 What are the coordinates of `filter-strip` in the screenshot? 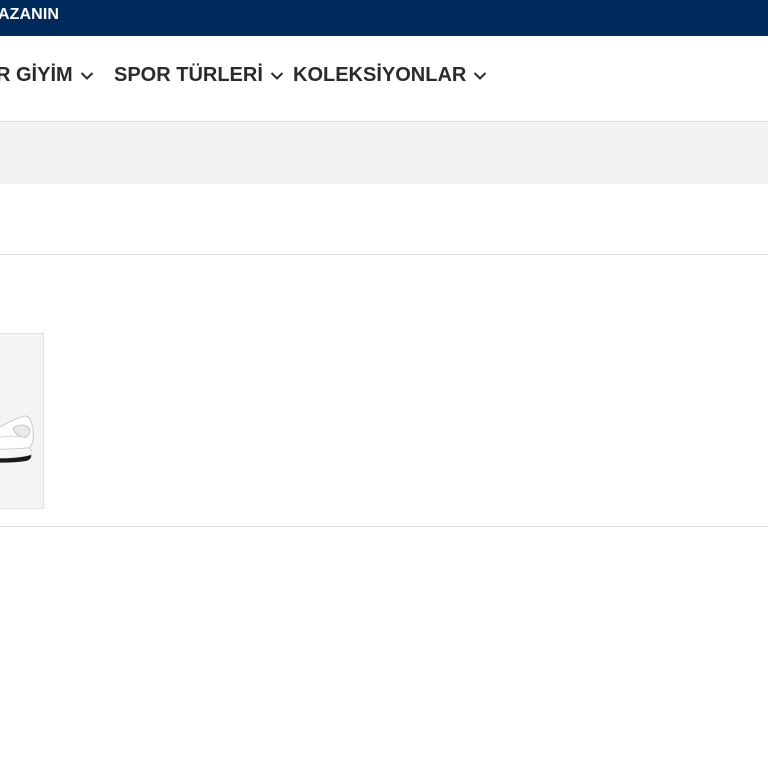 It's located at (384, 219).